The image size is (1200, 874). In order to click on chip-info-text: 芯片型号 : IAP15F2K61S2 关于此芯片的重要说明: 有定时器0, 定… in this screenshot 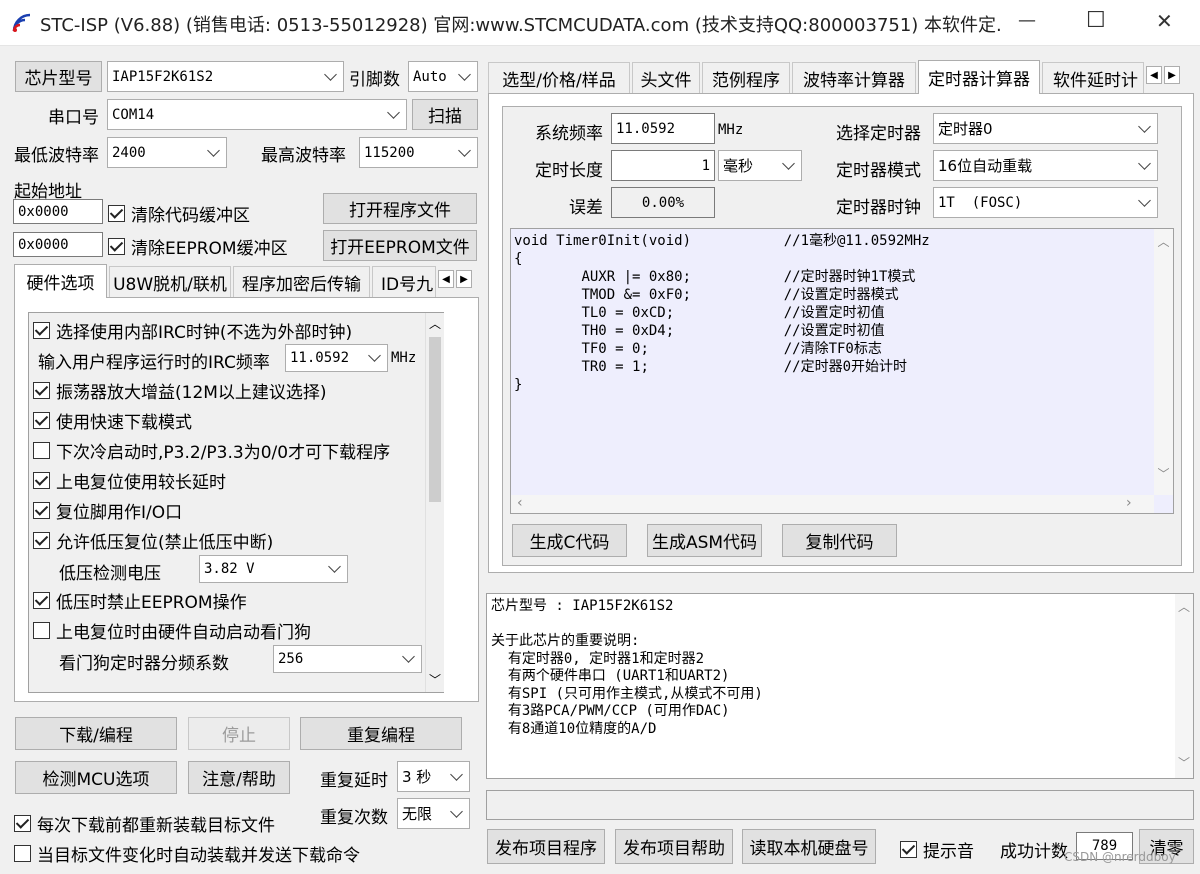, I will do `click(627, 667)`.